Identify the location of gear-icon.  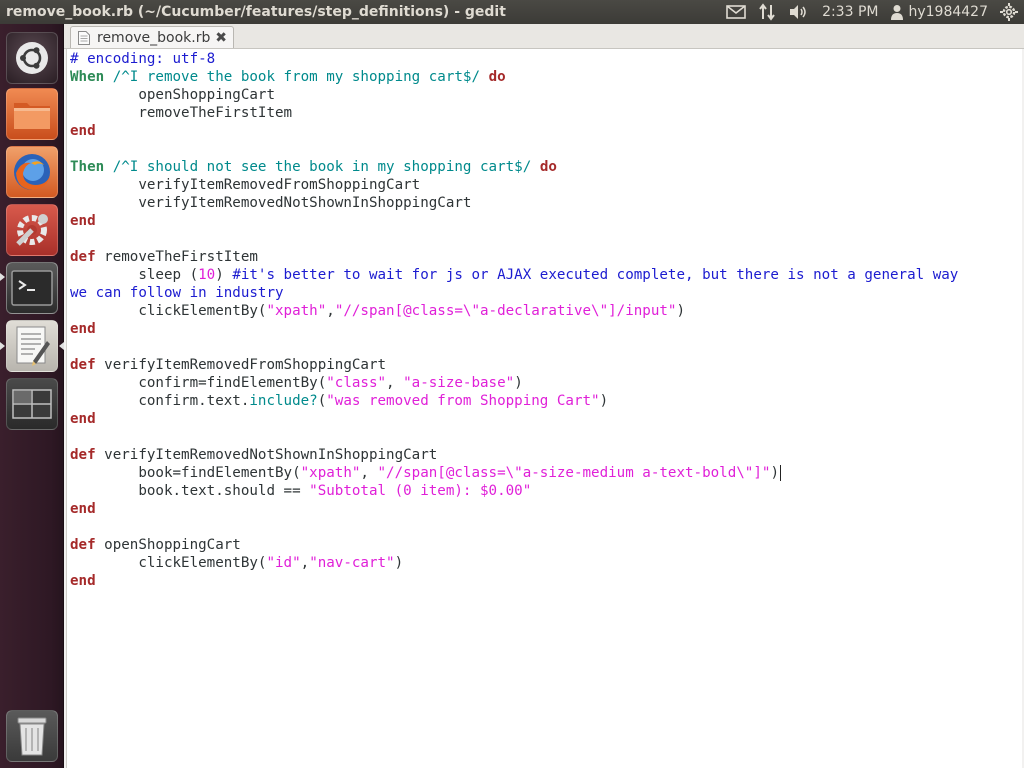
(1009, 12).